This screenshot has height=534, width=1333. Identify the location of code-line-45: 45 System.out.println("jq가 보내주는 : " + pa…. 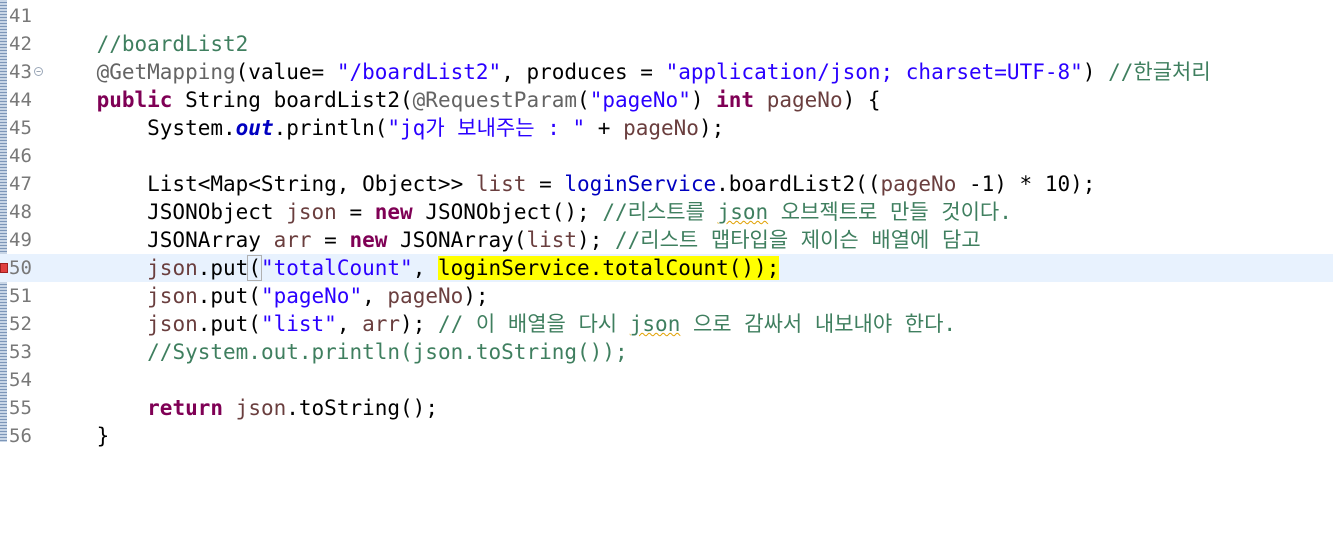
(666, 128).